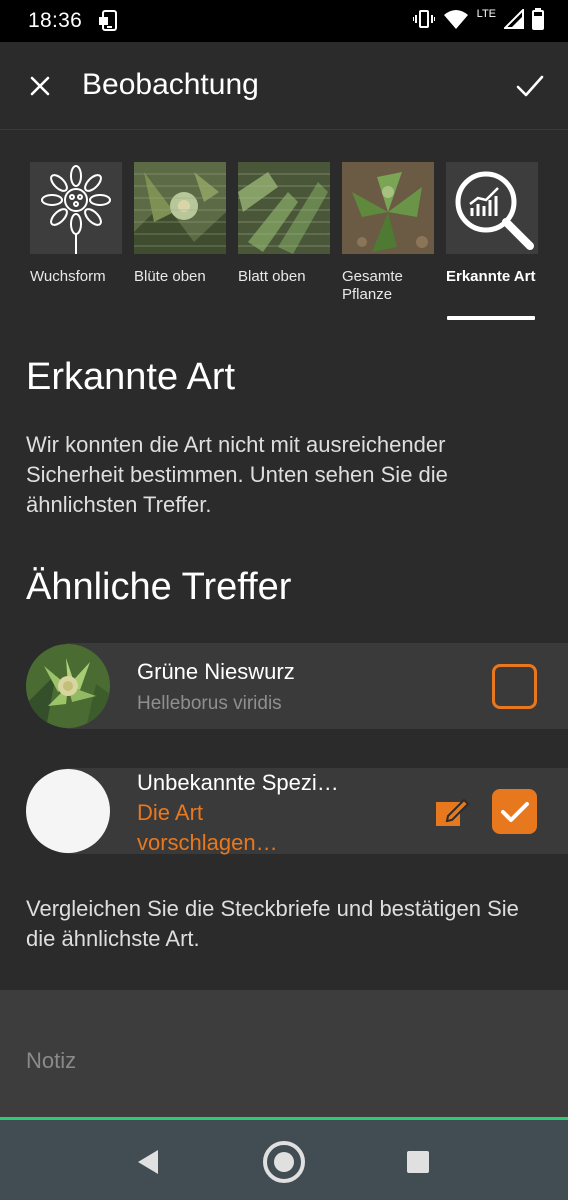  I want to click on status-icons: LTE, so click(477, 21).